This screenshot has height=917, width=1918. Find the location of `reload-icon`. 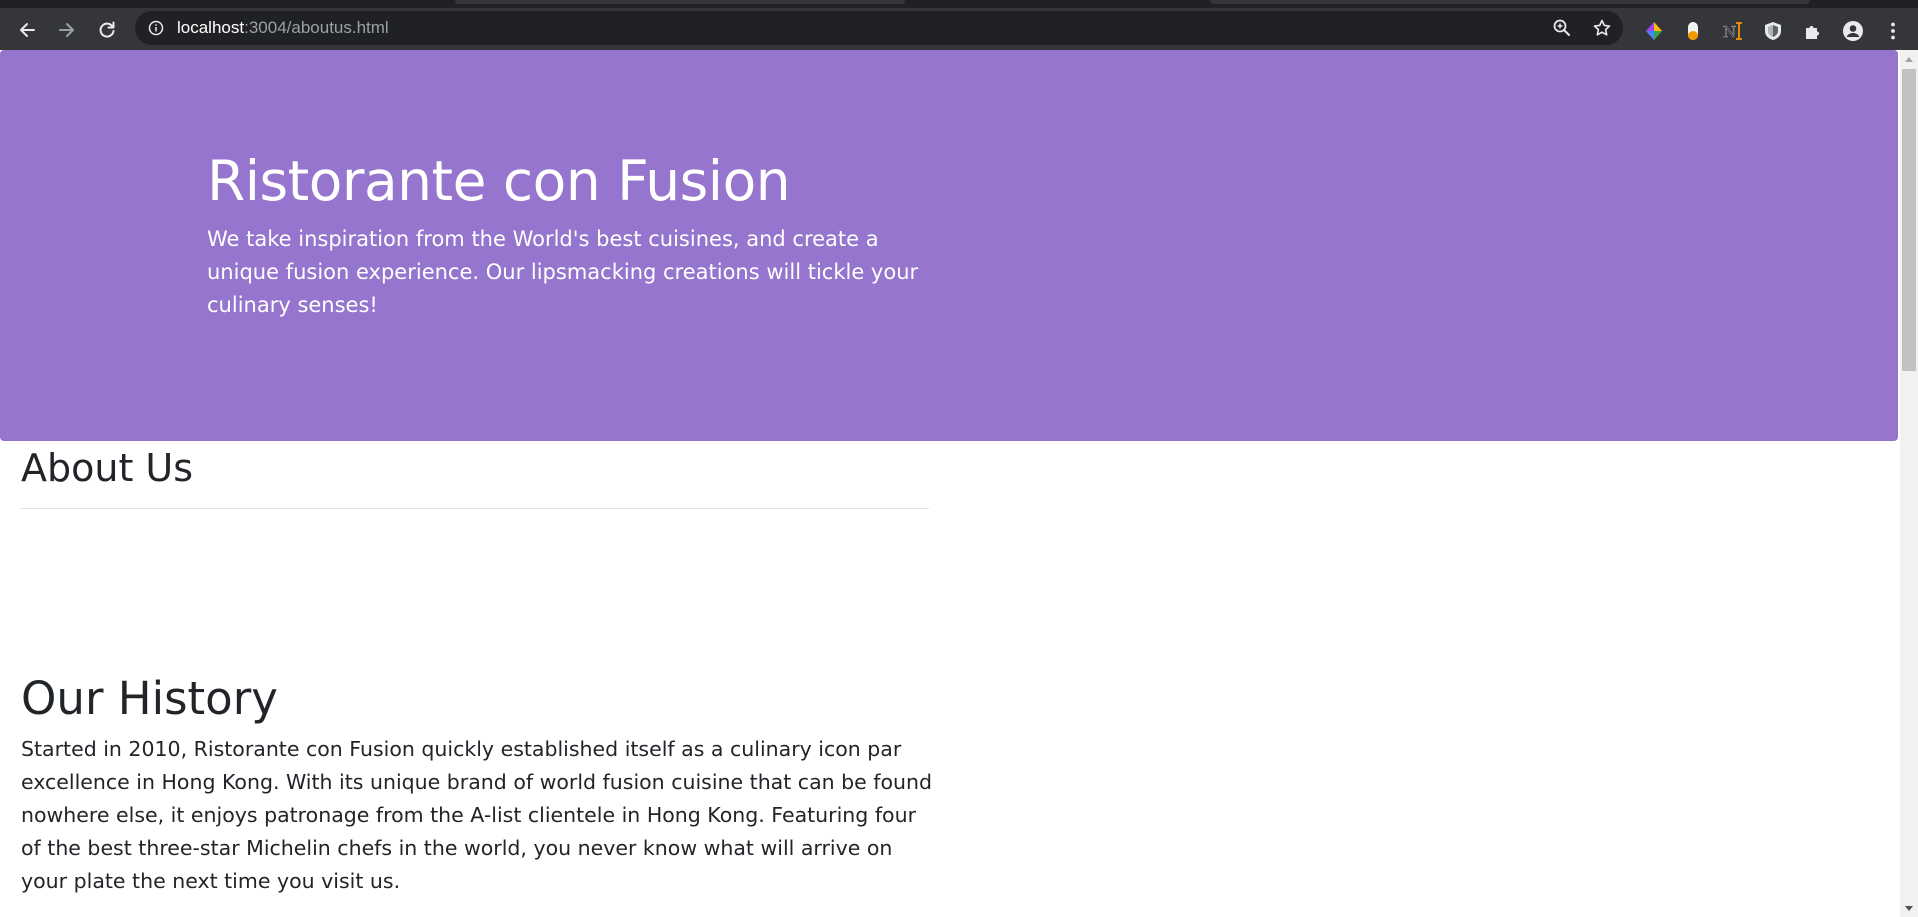

reload-icon is located at coordinates (107, 29).